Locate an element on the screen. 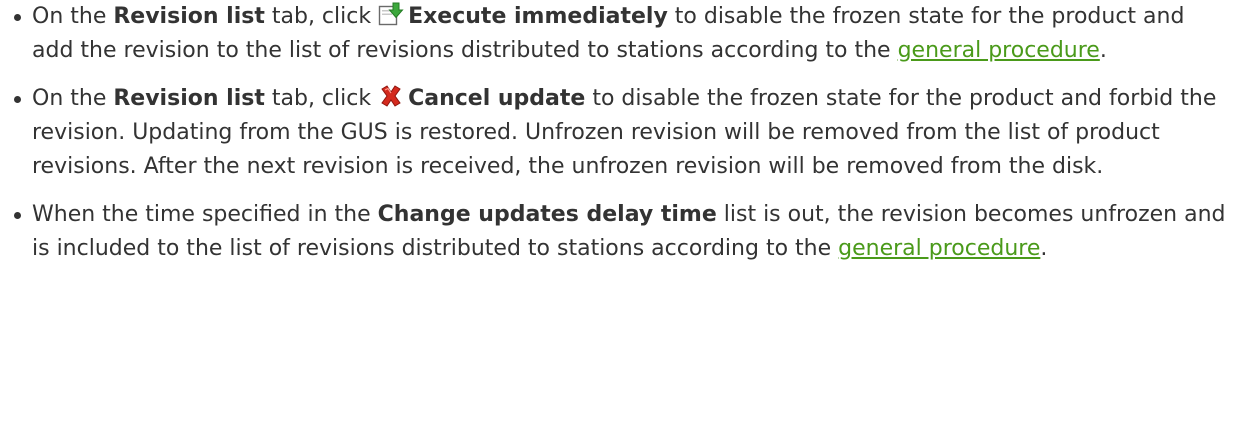 The image size is (1256, 430). execute-arrow-icon is located at coordinates (391, 14).